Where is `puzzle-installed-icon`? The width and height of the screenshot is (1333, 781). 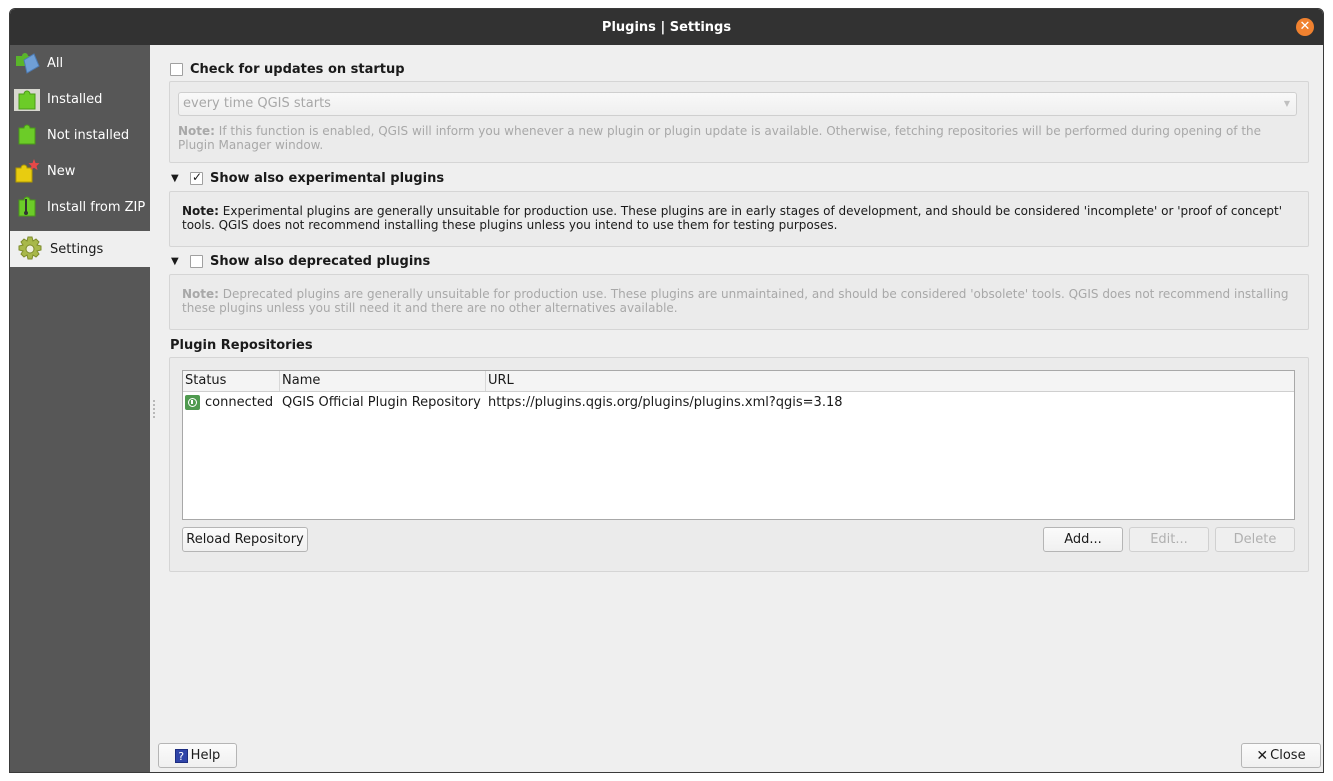
puzzle-installed-icon is located at coordinates (27, 99).